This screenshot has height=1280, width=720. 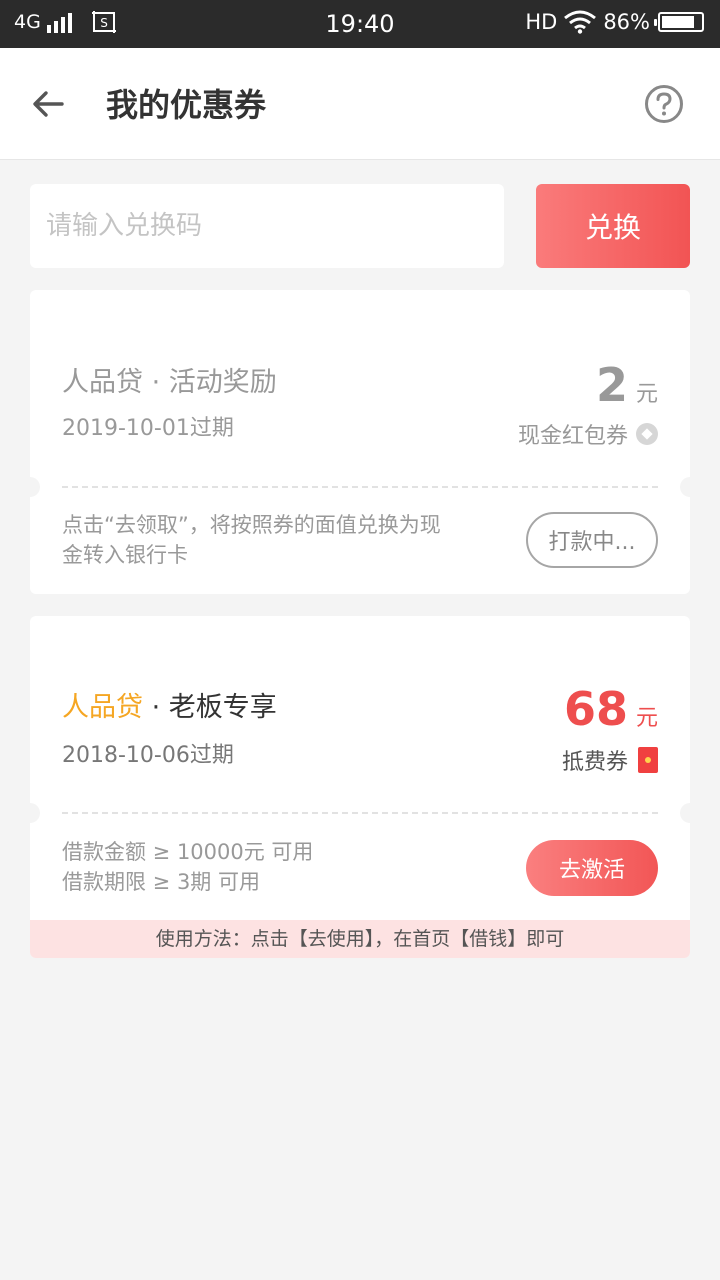 What do you see at coordinates (595, 709) in the screenshot?
I see `amount-value: 68` at bounding box center [595, 709].